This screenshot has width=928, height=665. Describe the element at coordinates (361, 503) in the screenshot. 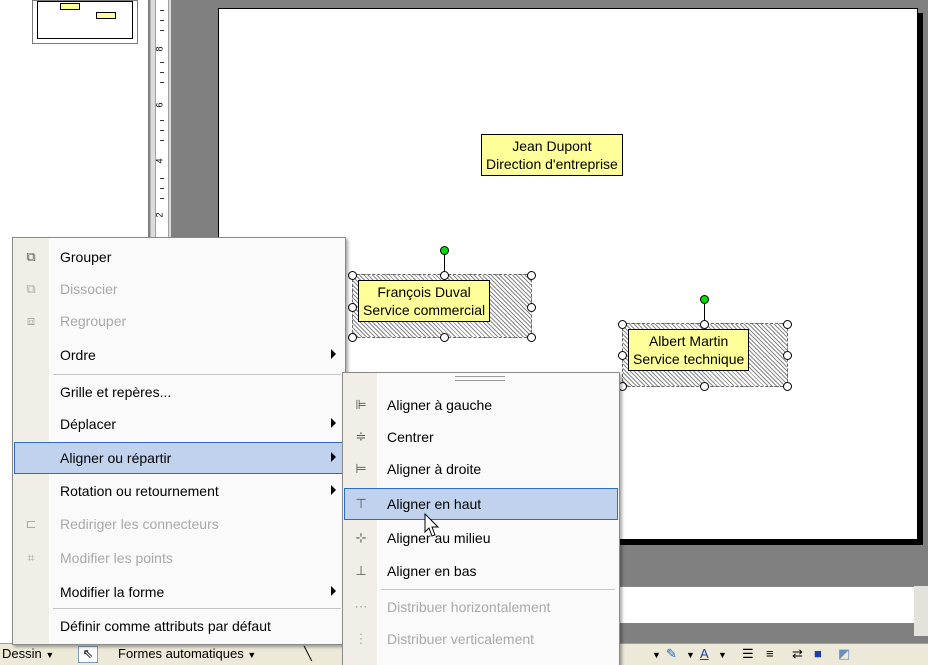

I see `align-top-icon: ⊤` at that location.